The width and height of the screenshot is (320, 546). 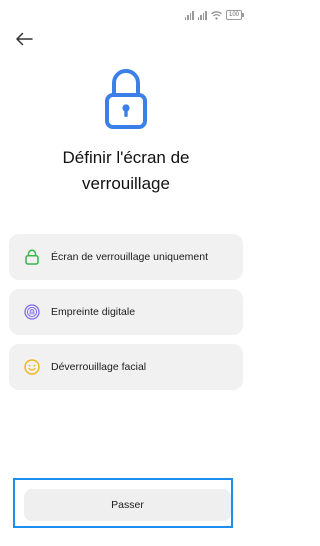 I want to click on lock-icon, so click(x=32, y=257).